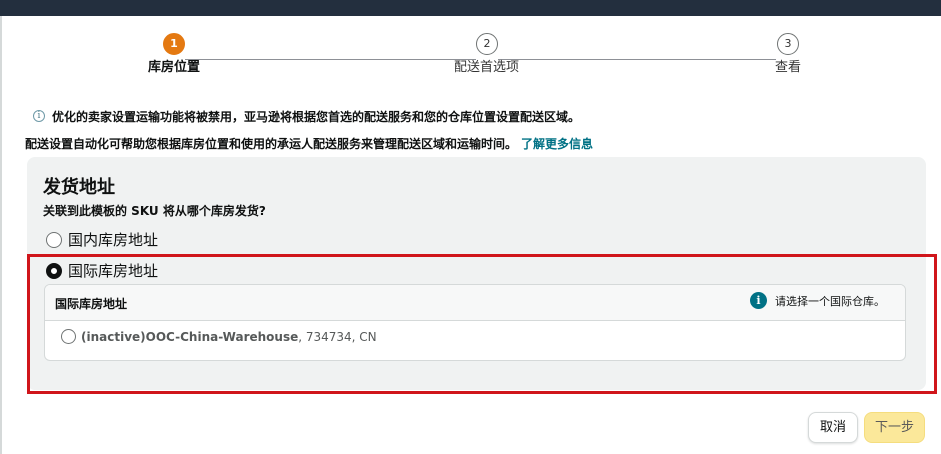  What do you see at coordinates (113, 240) in the screenshot?
I see `domestic-warehouse-label: 国内库房地址` at bounding box center [113, 240].